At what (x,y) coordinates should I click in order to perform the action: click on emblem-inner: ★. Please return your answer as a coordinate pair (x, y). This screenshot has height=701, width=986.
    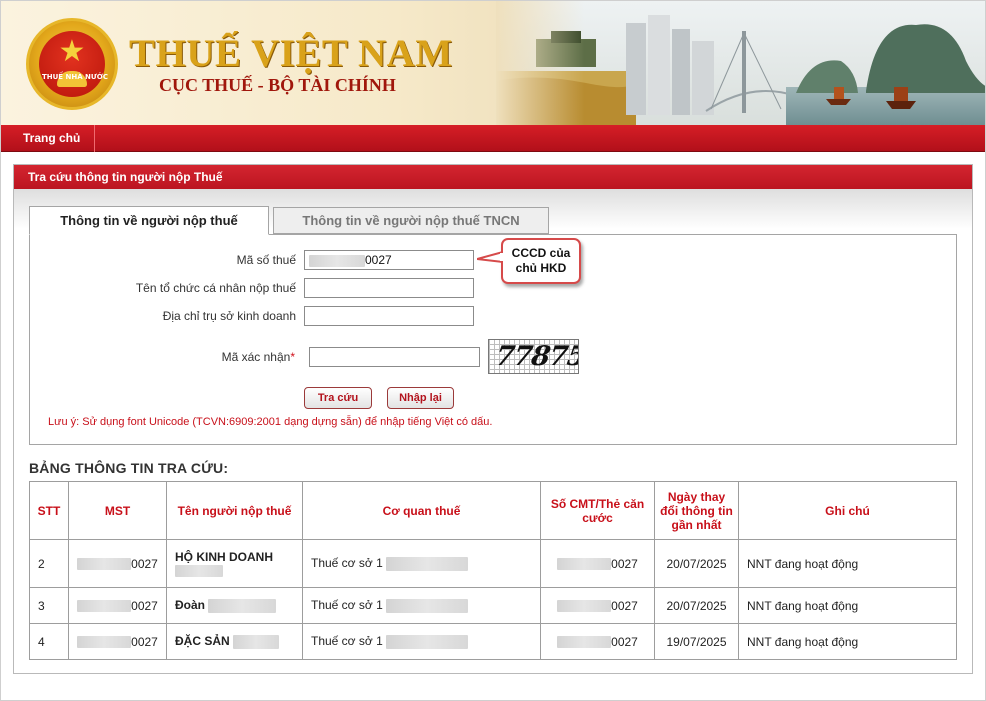
    Looking at the image, I should click on (72, 64).